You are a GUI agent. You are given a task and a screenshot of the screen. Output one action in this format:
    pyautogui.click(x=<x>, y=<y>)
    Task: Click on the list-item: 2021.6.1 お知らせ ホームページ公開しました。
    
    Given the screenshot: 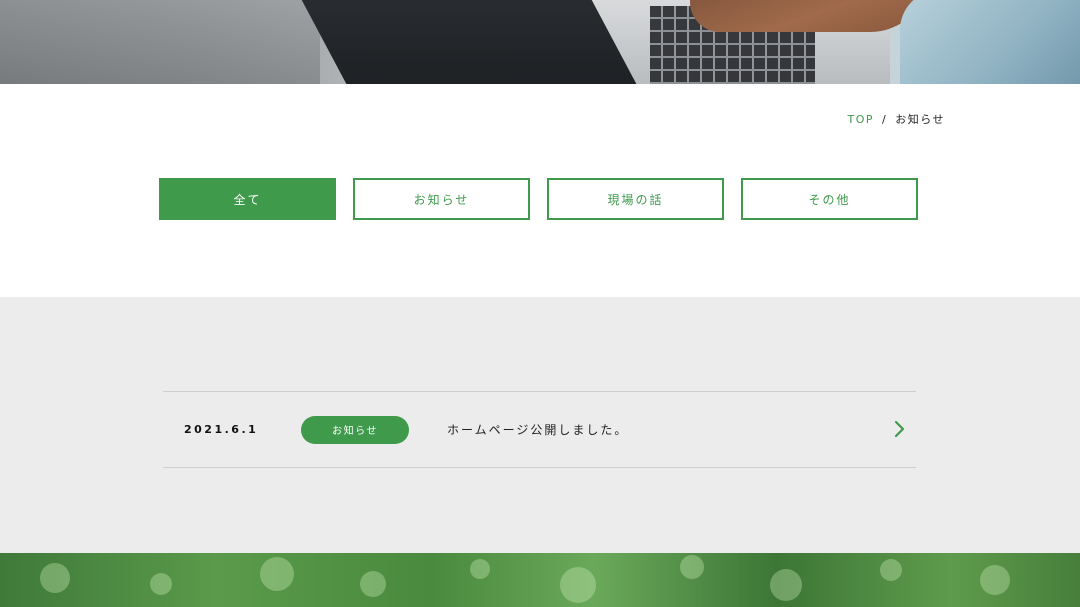 What is the action you would take?
    pyautogui.click(x=539, y=429)
    